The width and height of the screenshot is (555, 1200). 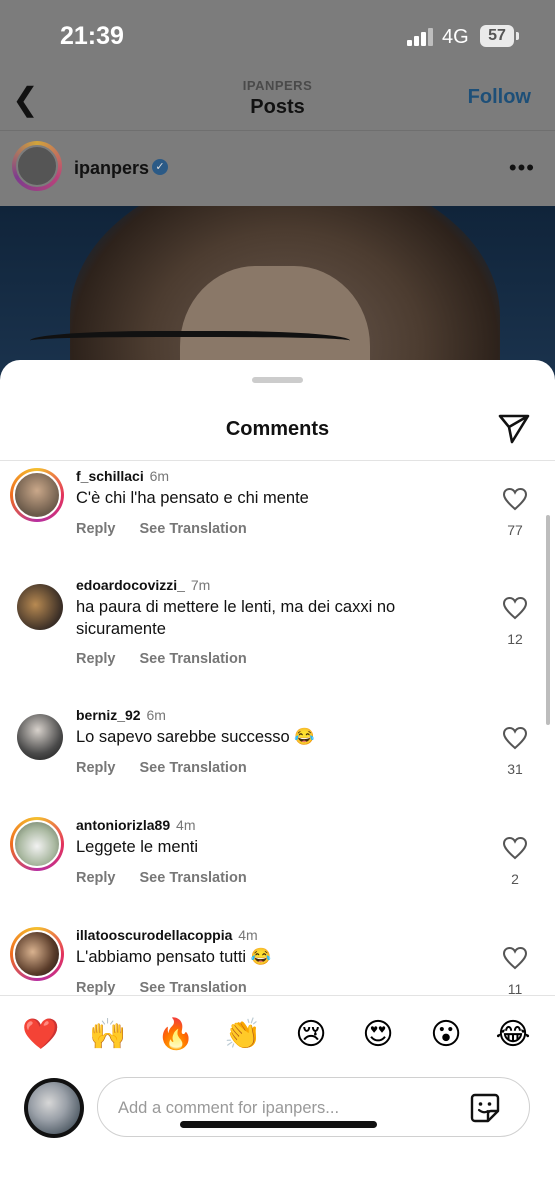 What do you see at coordinates (110, 476) in the screenshot?
I see `comment-username: f_schillaci` at bounding box center [110, 476].